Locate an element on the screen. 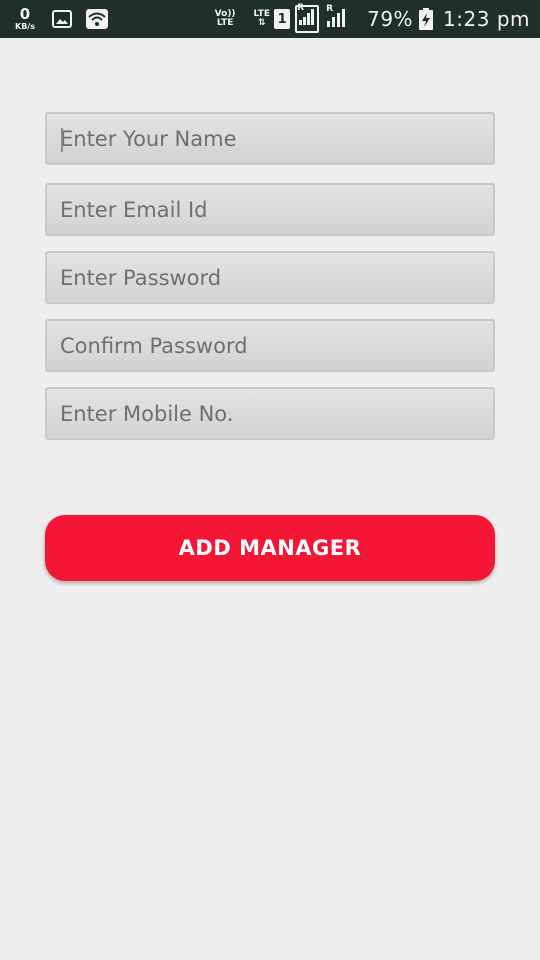  volte-indicator: Vo)) LTE is located at coordinates (225, 19).